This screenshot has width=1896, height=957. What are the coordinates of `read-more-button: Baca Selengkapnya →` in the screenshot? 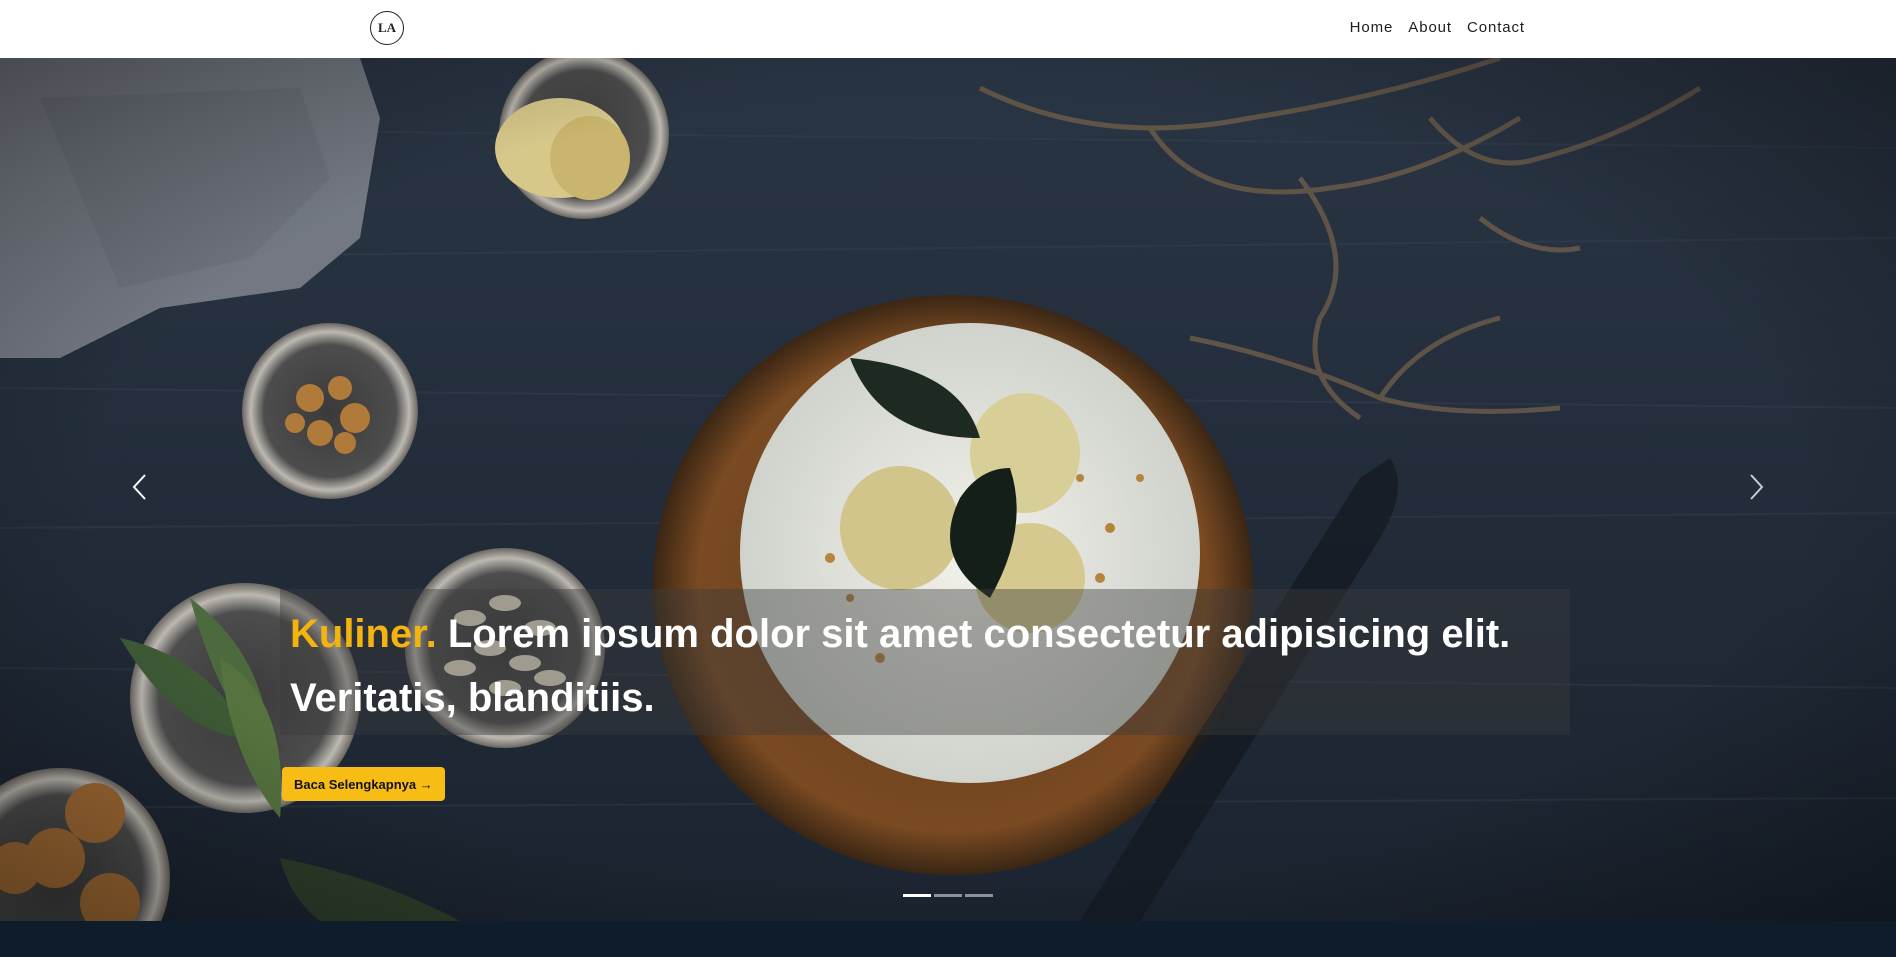 It's located at (363, 784).